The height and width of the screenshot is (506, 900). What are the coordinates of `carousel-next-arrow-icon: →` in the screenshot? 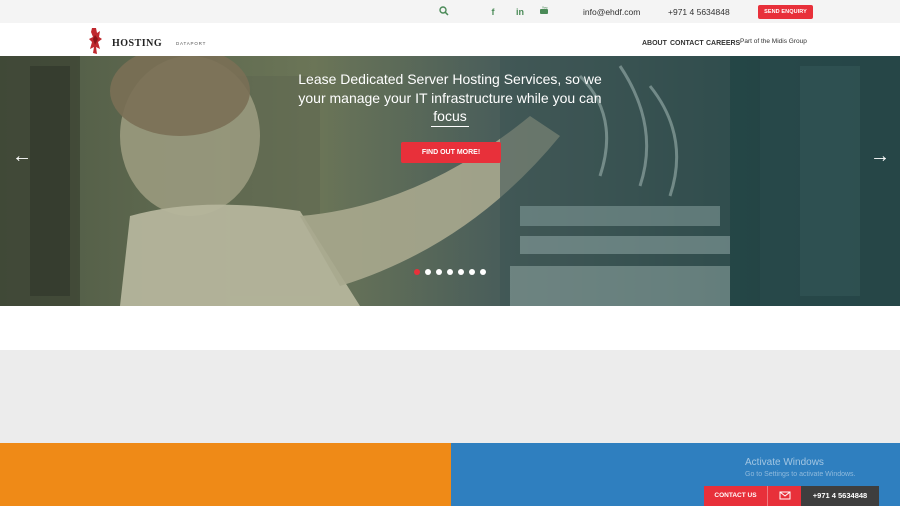 It's located at (880, 156).